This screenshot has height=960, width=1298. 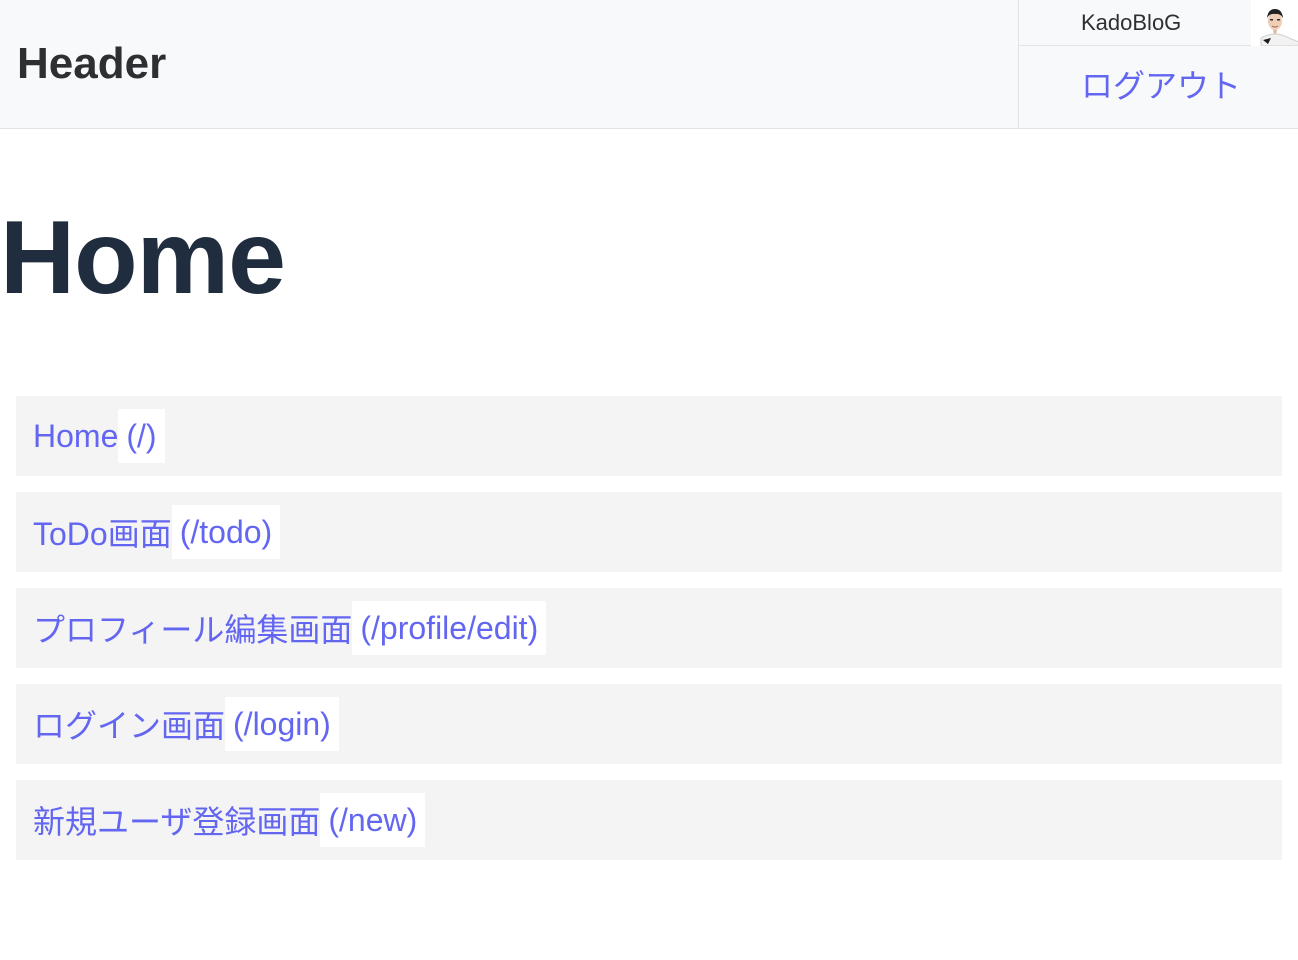 What do you see at coordinates (1131, 22) in the screenshot?
I see `username: KadoBloG` at bounding box center [1131, 22].